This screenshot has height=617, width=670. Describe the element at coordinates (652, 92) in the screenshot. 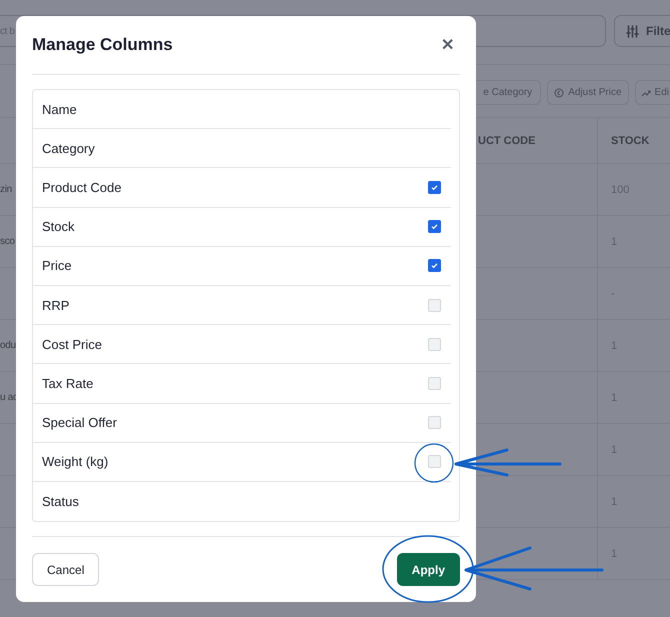

I see `toolbar-button: Edi` at that location.